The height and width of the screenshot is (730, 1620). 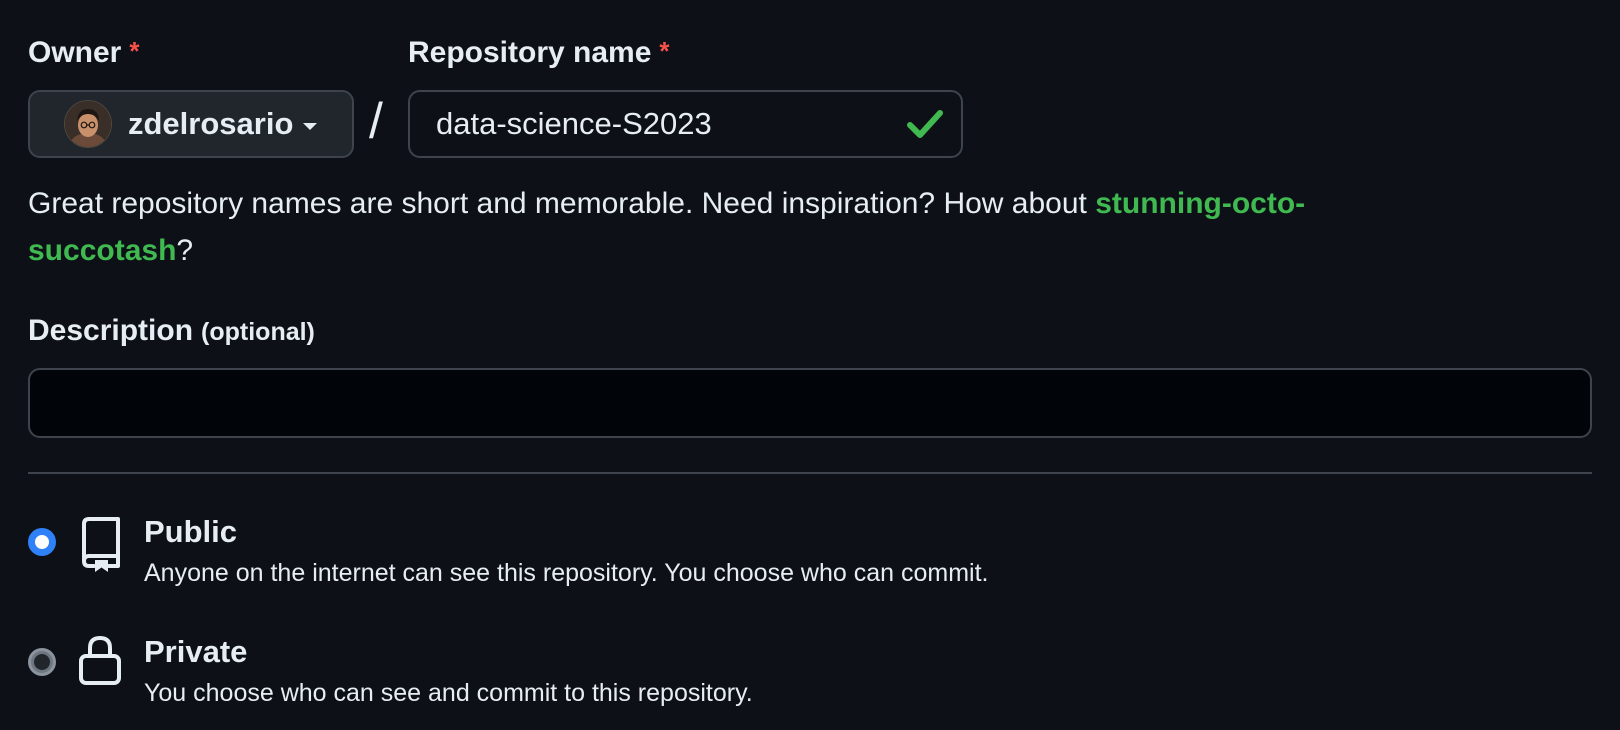 What do you see at coordinates (810, 403) in the screenshot?
I see `description-input` at bounding box center [810, 403].